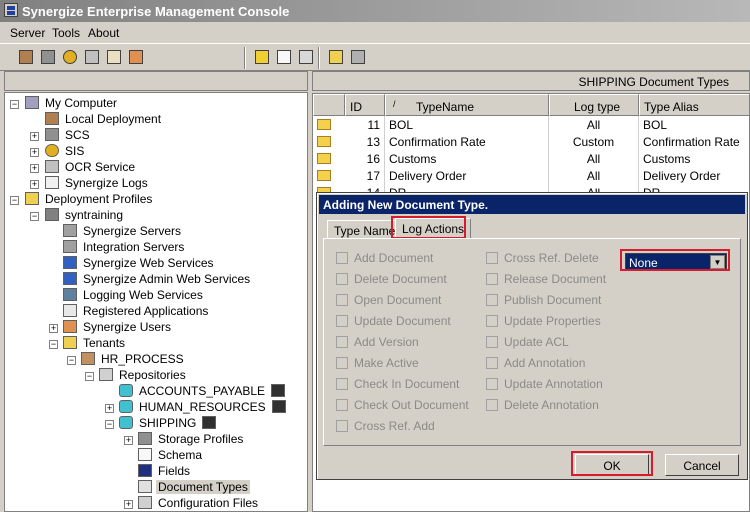 The height and width of the screenshot is (512, 750). What do you see at coordinates (365, 229) in the screenshot?
I see `tab-type-name: Type Name` at bounding box center [365, 229].